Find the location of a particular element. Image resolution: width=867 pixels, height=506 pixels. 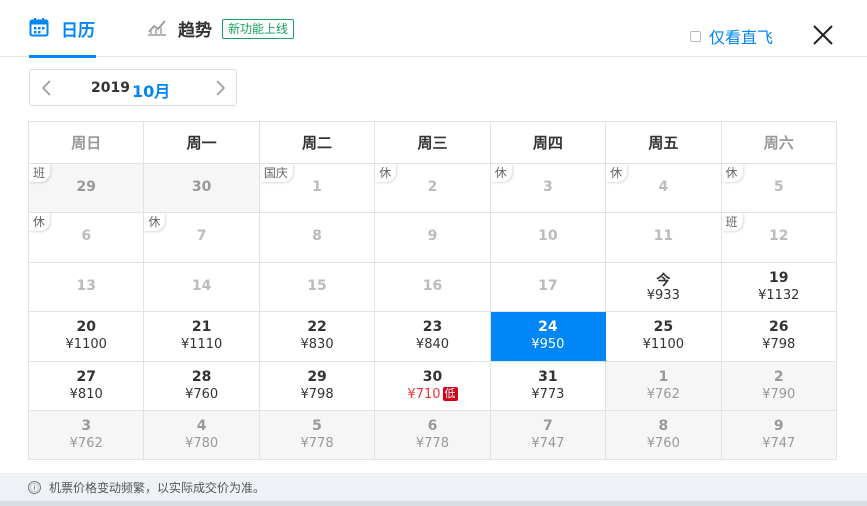

page-below-strip is located at coordinates (433, 503).